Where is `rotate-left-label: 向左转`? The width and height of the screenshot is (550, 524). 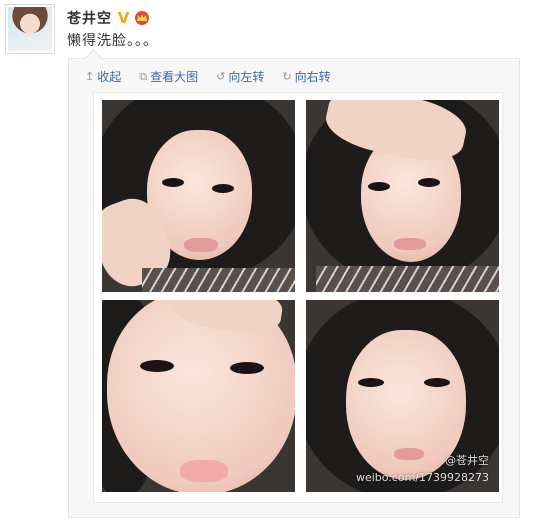 rotate-left-label: 向左转 is located at coordinates (246, 77).